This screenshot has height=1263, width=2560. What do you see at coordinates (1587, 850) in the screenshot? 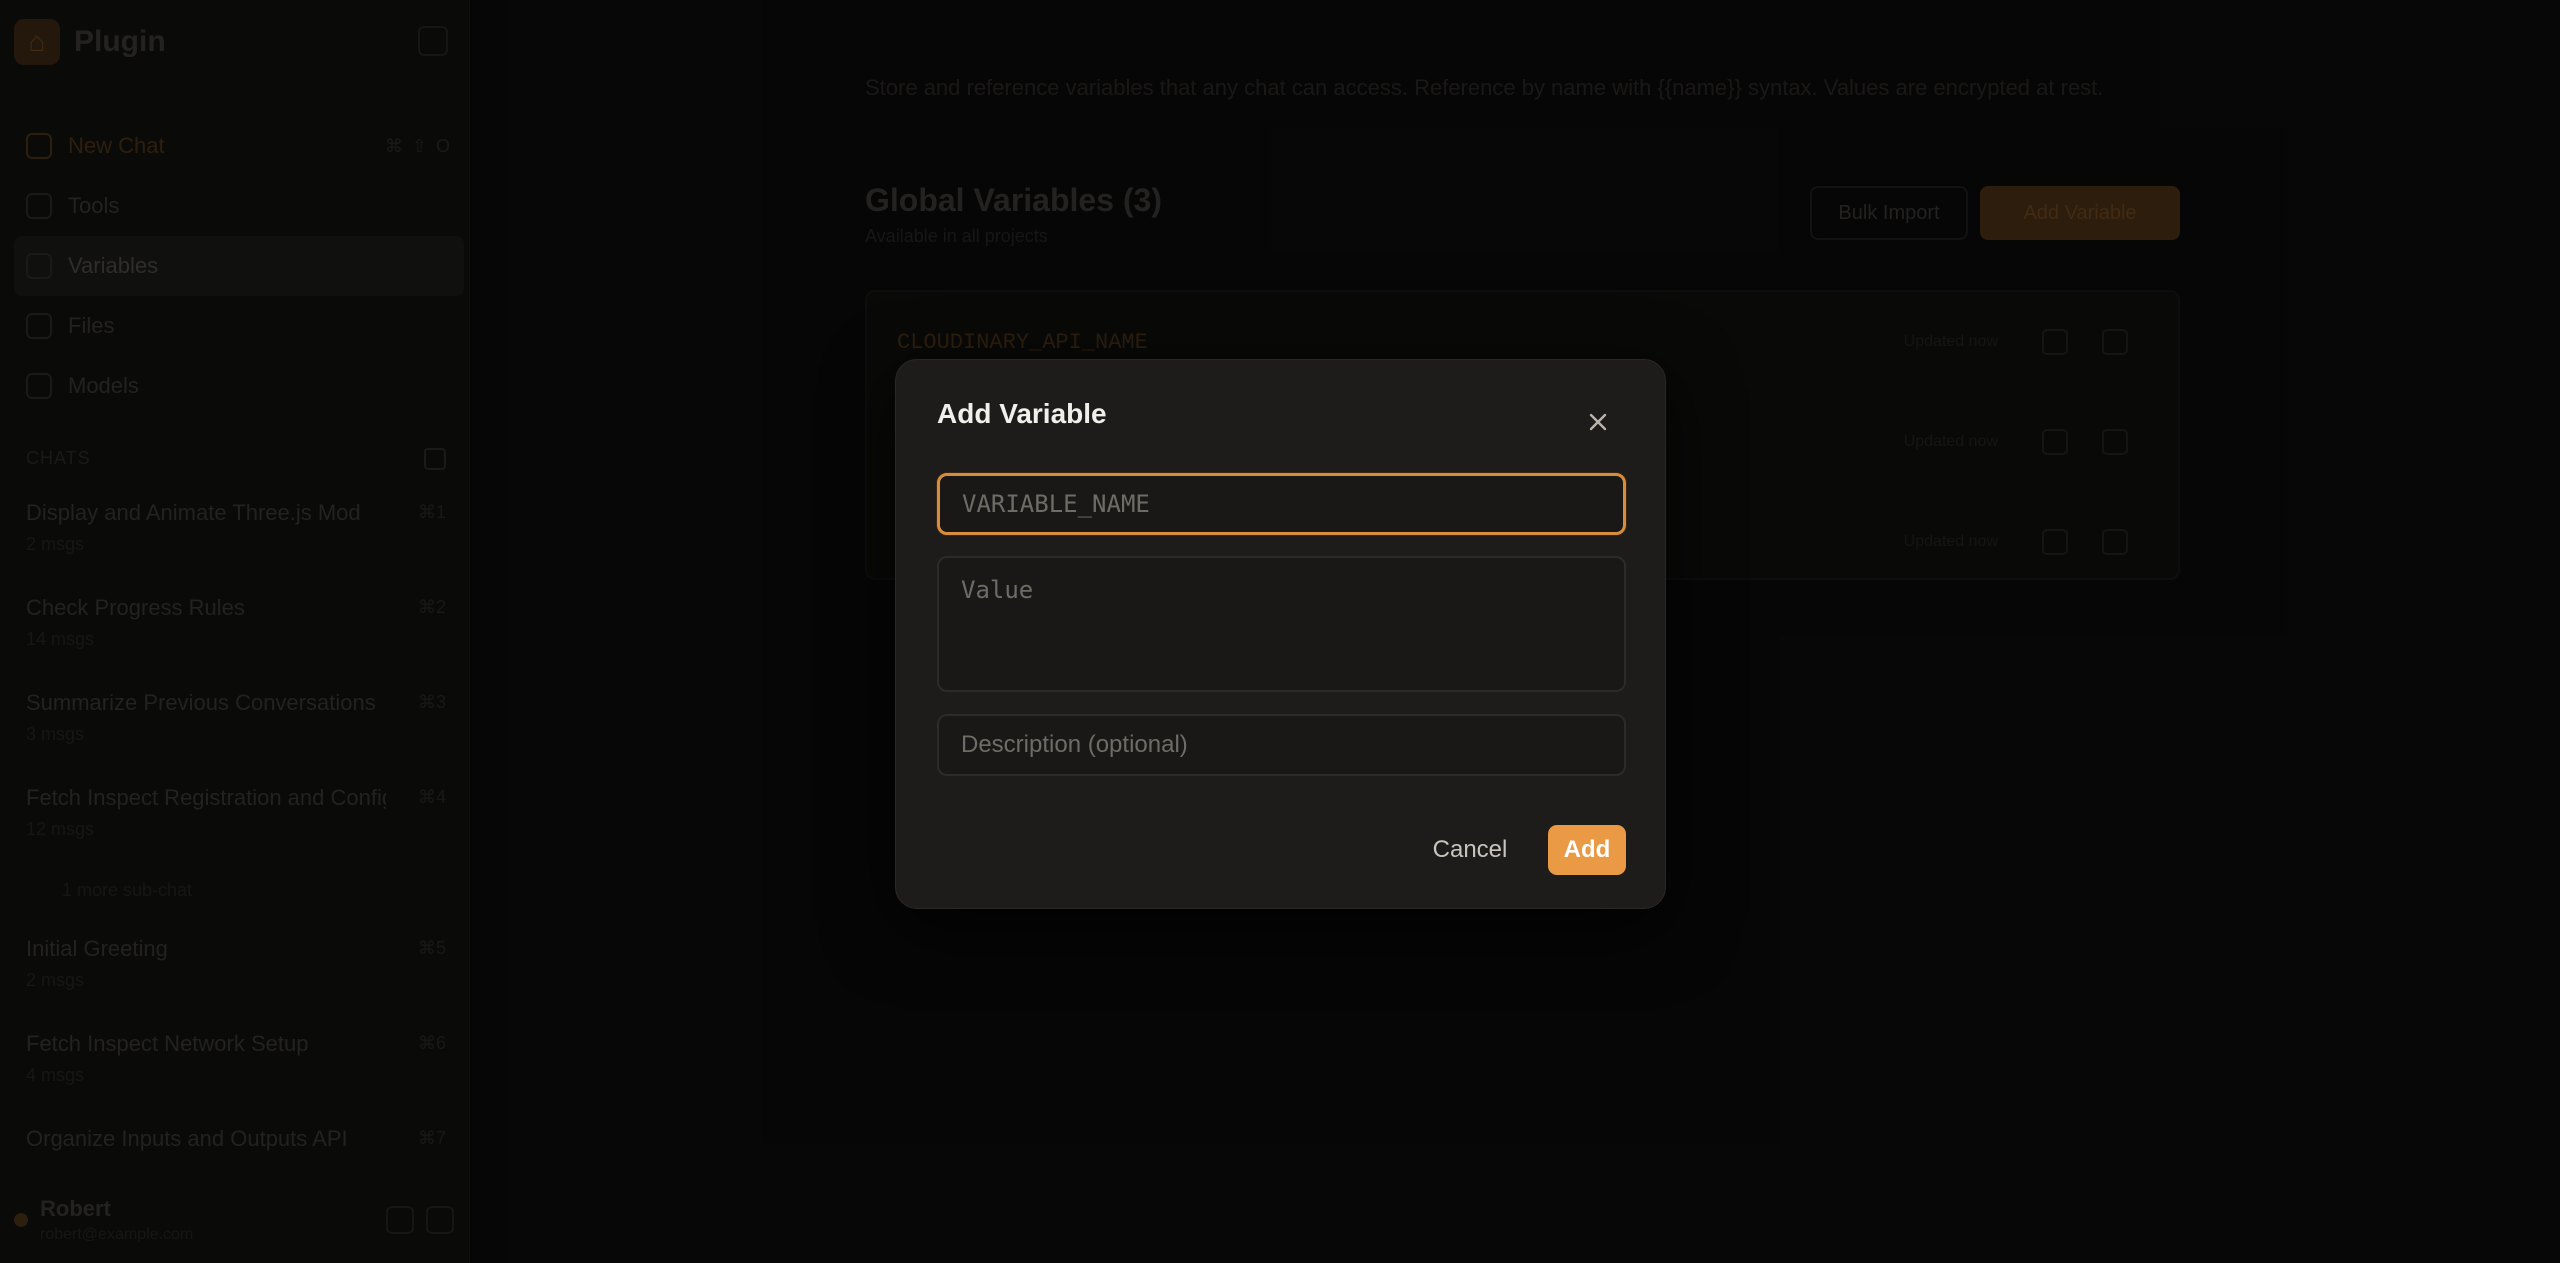
I see `add-button: Add` at bounding box center [1587, 850].